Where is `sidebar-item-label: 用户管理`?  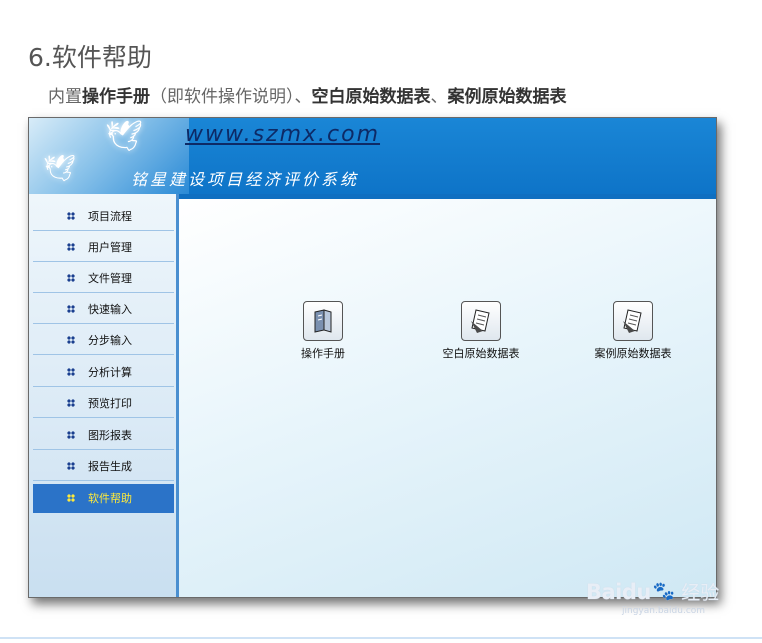
sidebar-item-label: 用户管理 is located at coordinates (110, 247).